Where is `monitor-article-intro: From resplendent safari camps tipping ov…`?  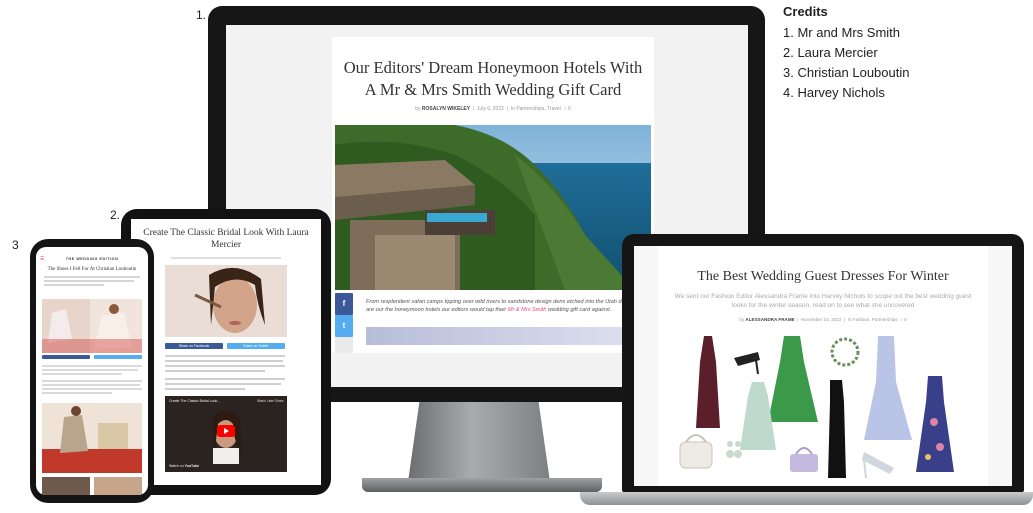 monitor-article-intro: From resplendent safari camps tipping ov… is located at coordinates (508, 306).